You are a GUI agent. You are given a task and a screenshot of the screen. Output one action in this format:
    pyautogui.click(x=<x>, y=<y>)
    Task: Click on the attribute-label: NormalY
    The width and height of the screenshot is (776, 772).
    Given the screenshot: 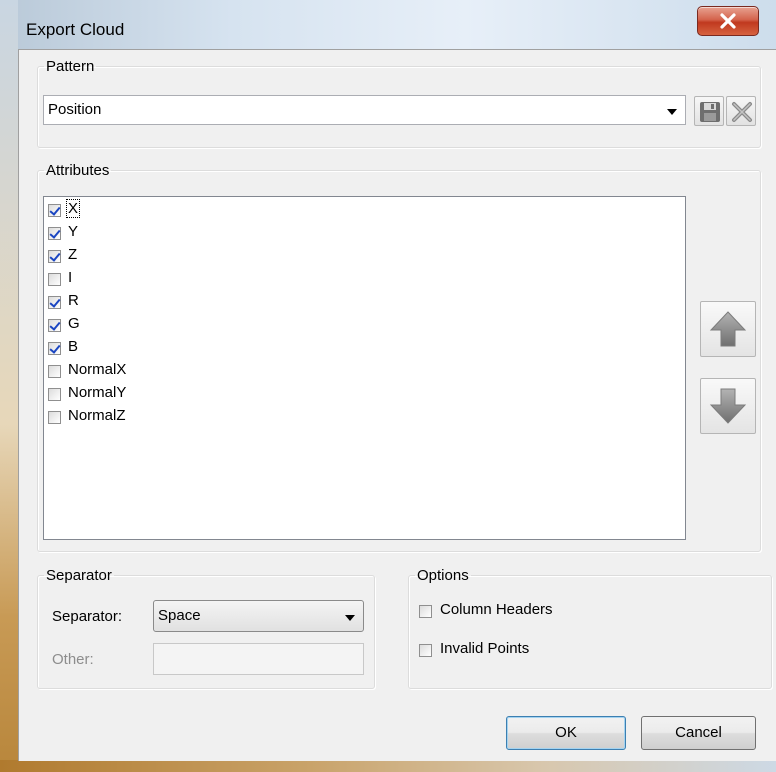 What is the action you would take?
    pyautogui.click(x=97, y=392)
    